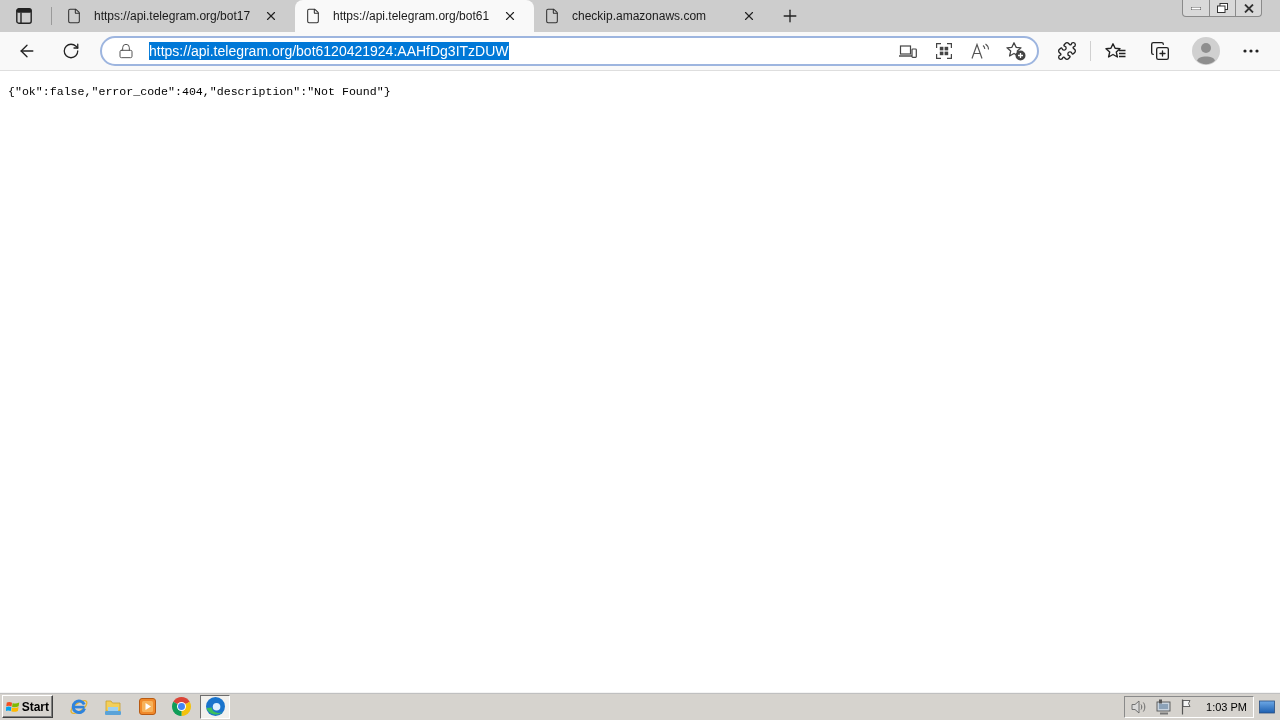 The width and height of the screenshot is (1280, 720). What do you see at coordinates (1115, 51) in the screenshot?
I see `favorites-icon` at bounding box center [1115, 51].